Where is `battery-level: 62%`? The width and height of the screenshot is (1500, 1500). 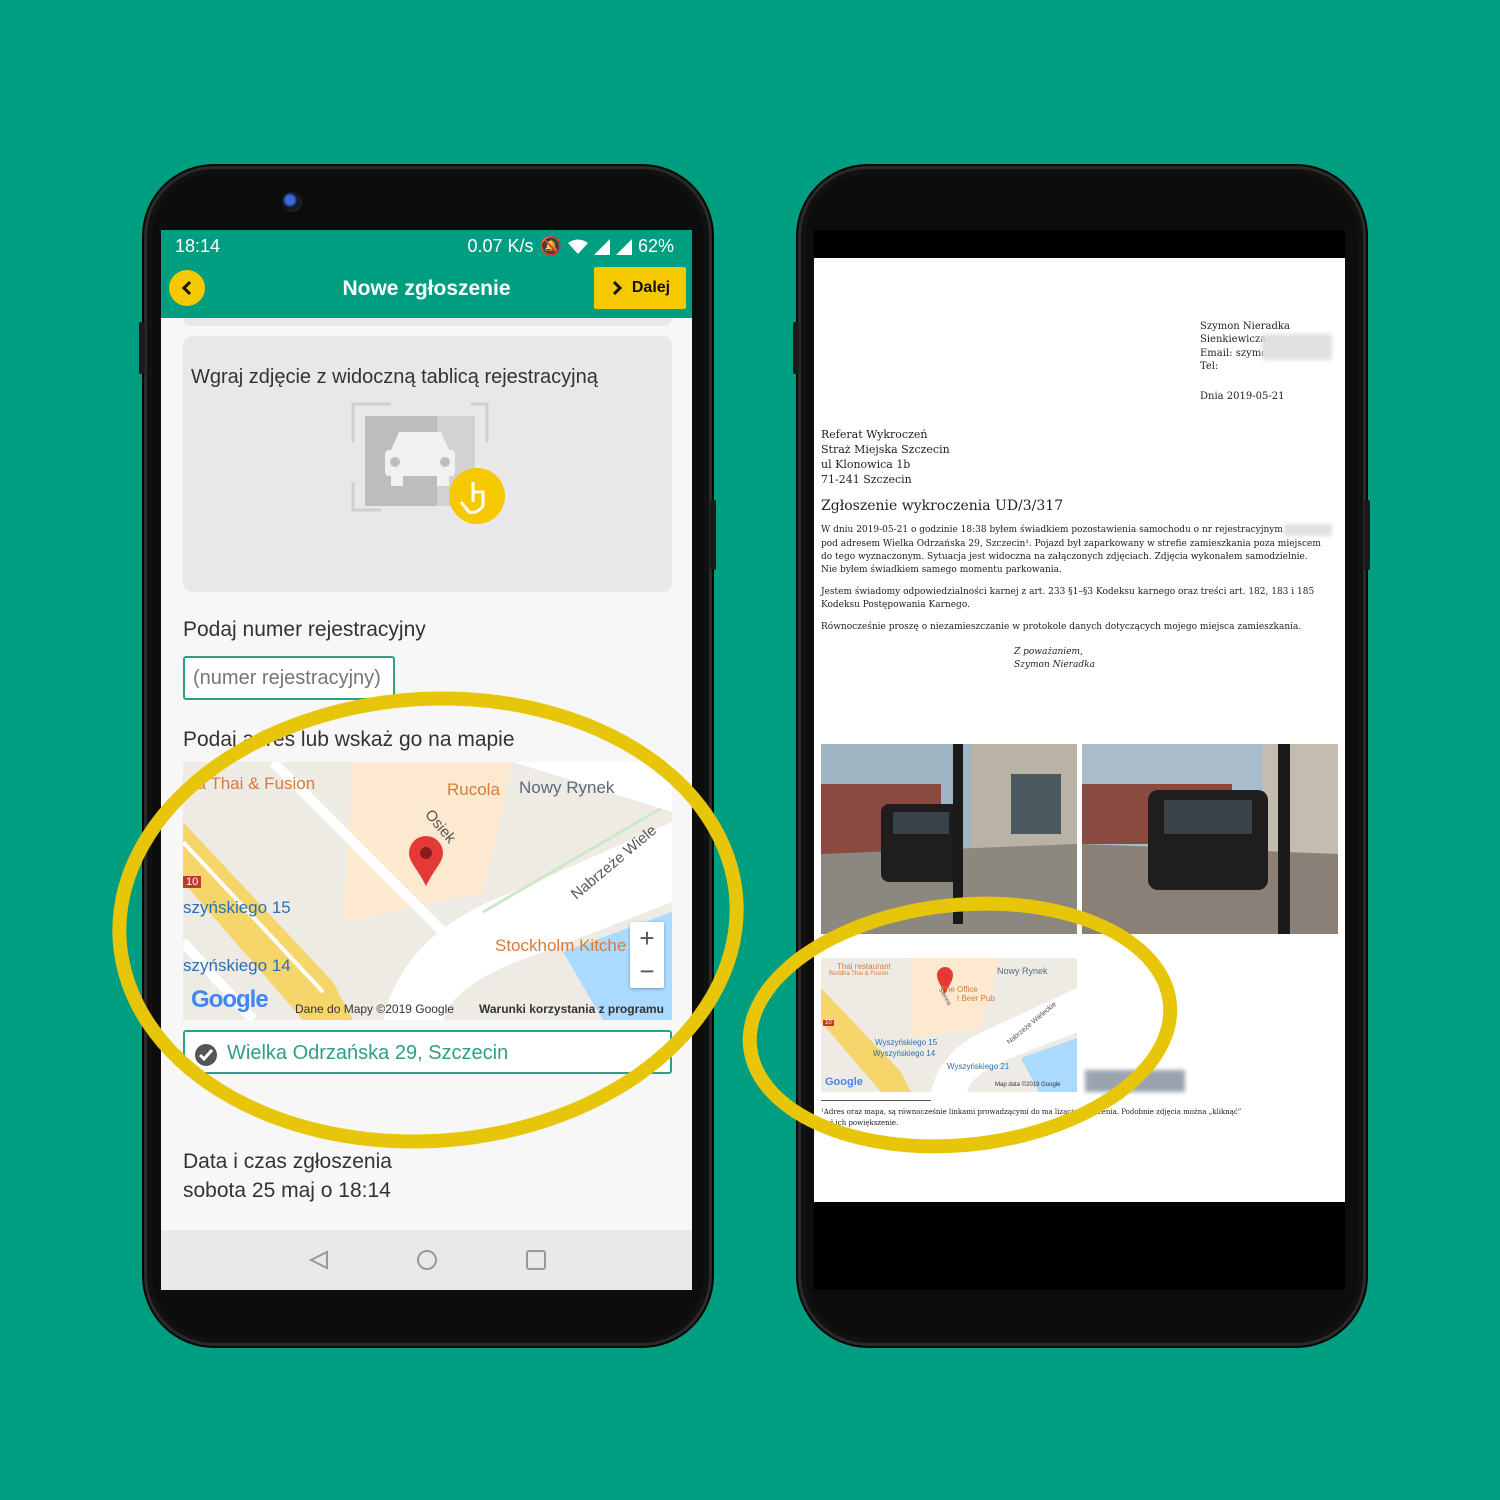 battery-level: 62% is located at coordinates (655, 246).